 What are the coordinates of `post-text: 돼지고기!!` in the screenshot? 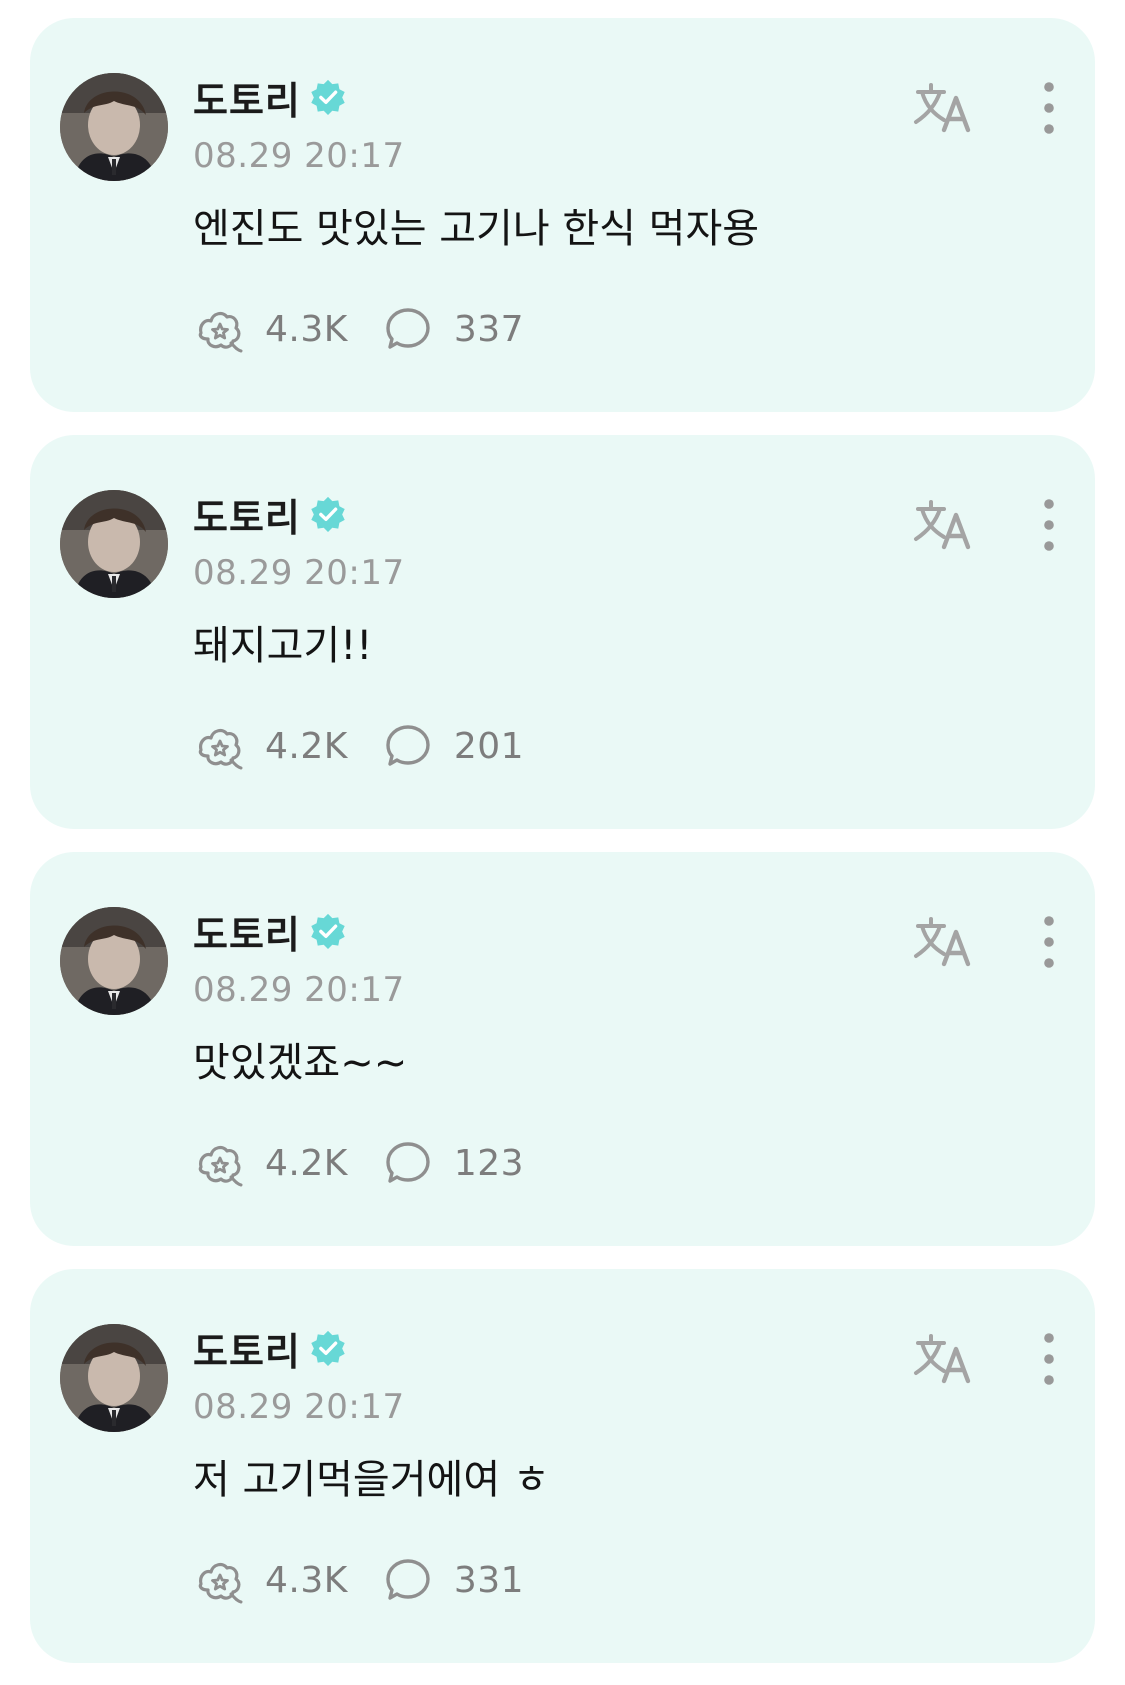 It's located at (283, 646).